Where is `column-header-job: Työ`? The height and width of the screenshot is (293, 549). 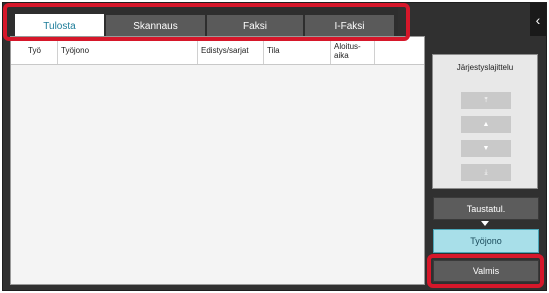
column-header-job: Työ is located at coordinates (41, 50).